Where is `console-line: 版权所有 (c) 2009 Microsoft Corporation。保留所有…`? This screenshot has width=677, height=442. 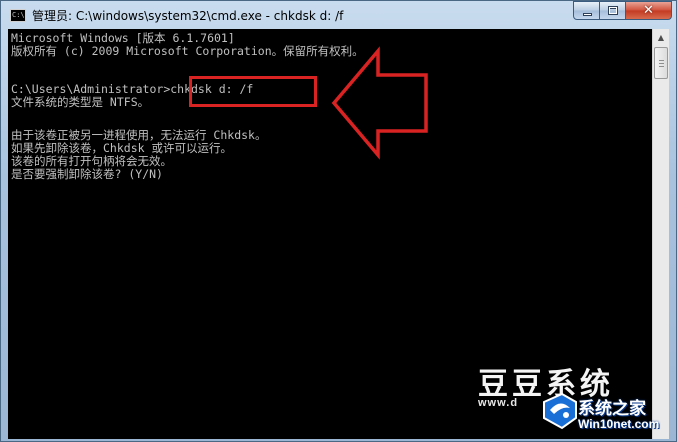
console-line: 版权所有 (c) 2009 Microsoft Corporation。保留所有… is located at coordinates (187, 51).